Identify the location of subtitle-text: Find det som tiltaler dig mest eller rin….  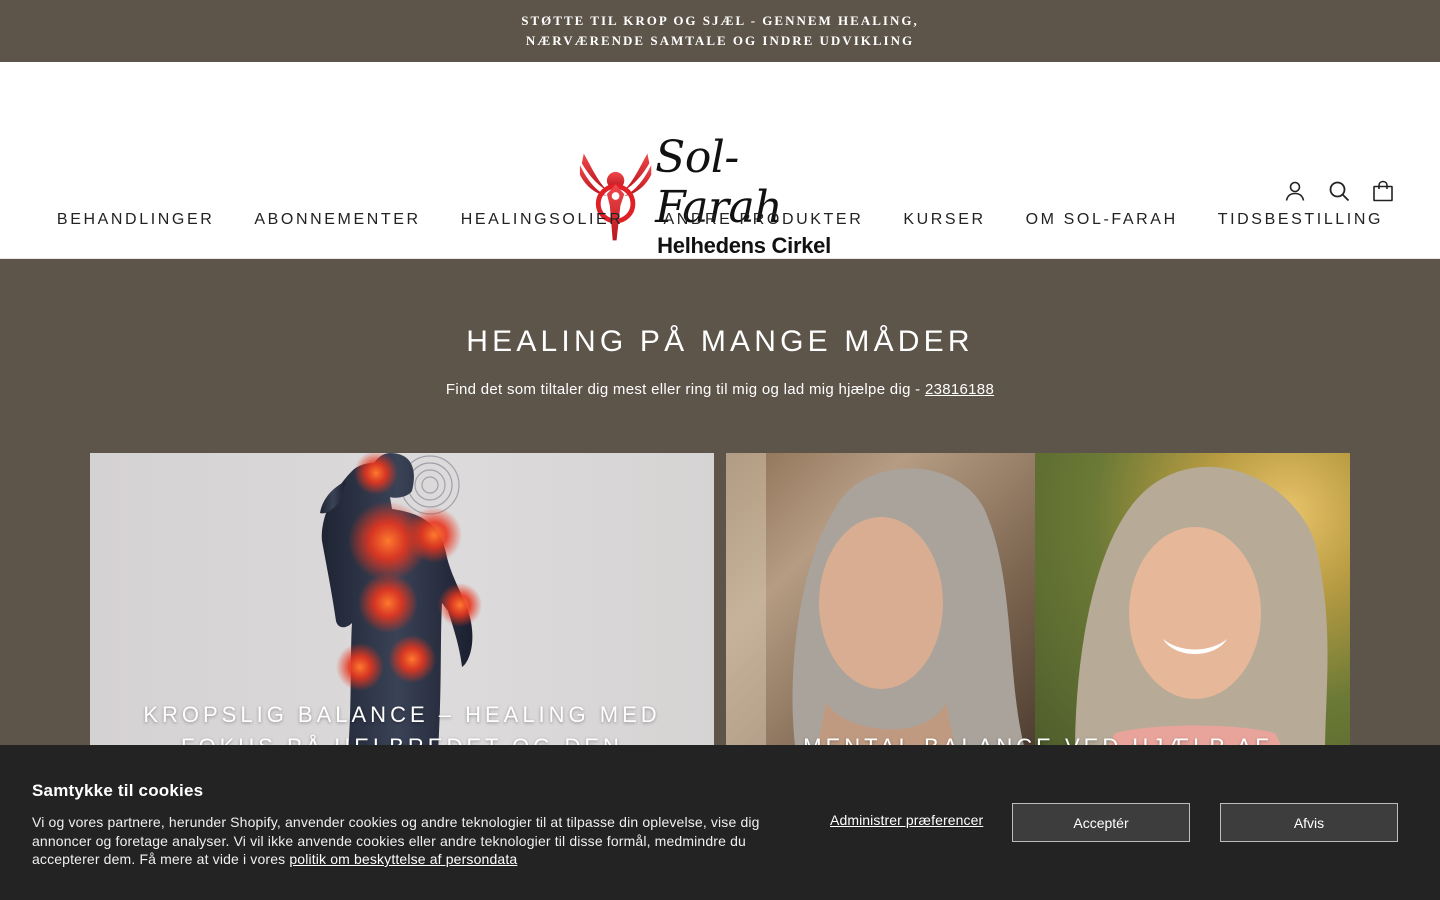
(685, 389).